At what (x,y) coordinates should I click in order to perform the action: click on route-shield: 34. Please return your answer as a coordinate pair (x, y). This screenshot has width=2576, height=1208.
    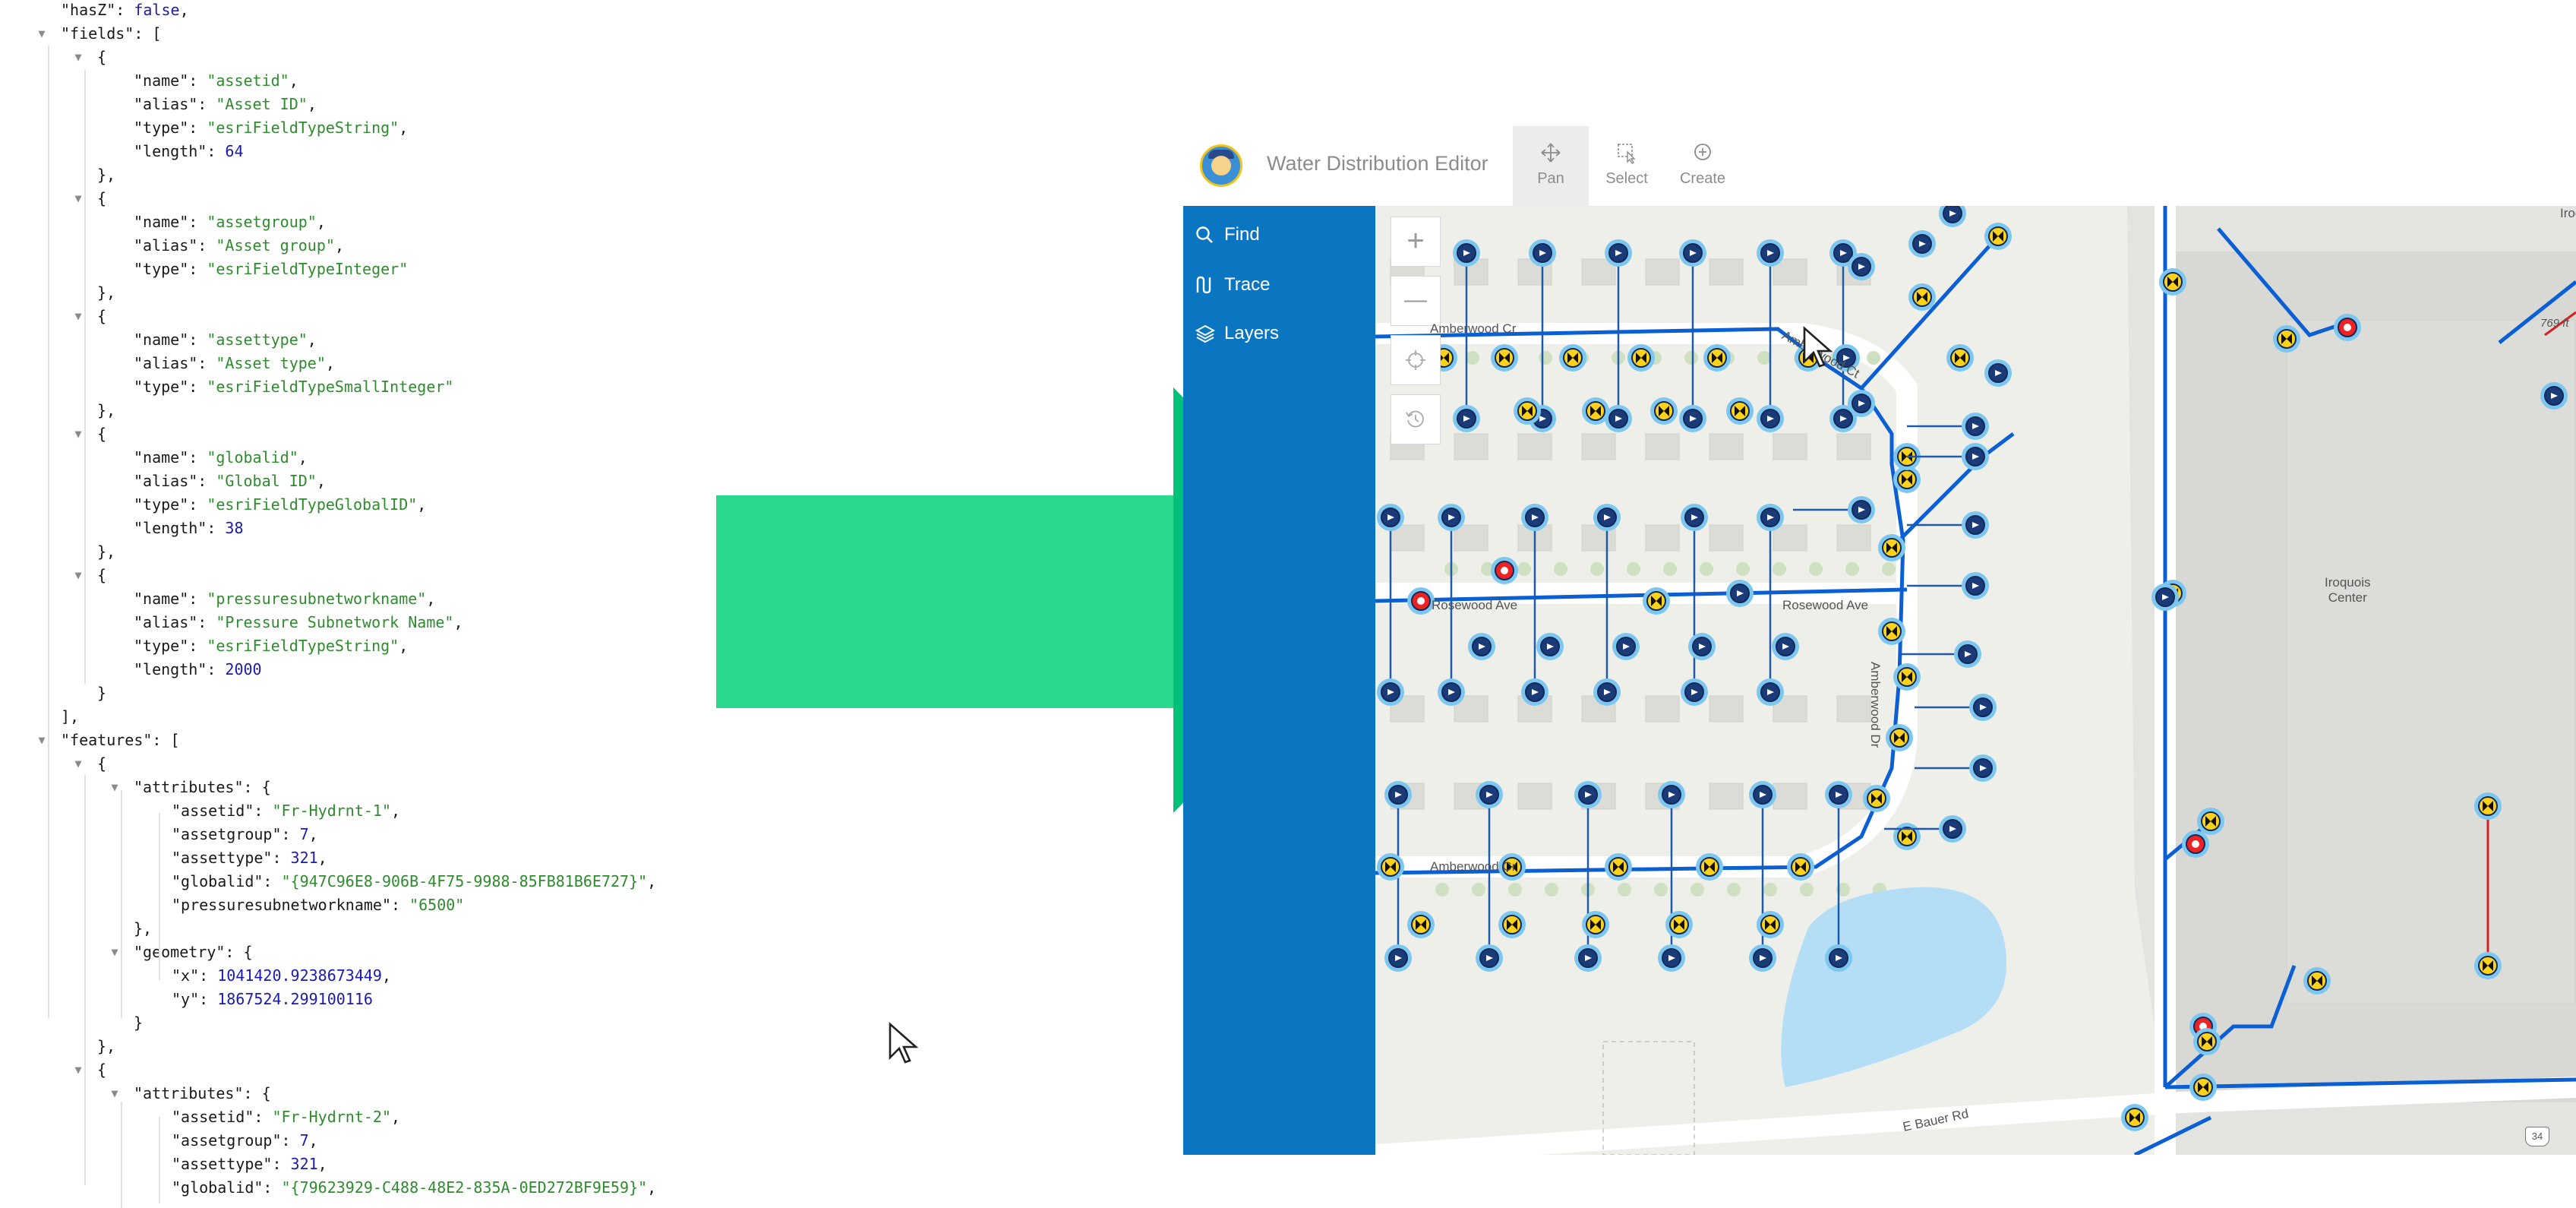
    Looking at the image, I should click on (2537, 1136).